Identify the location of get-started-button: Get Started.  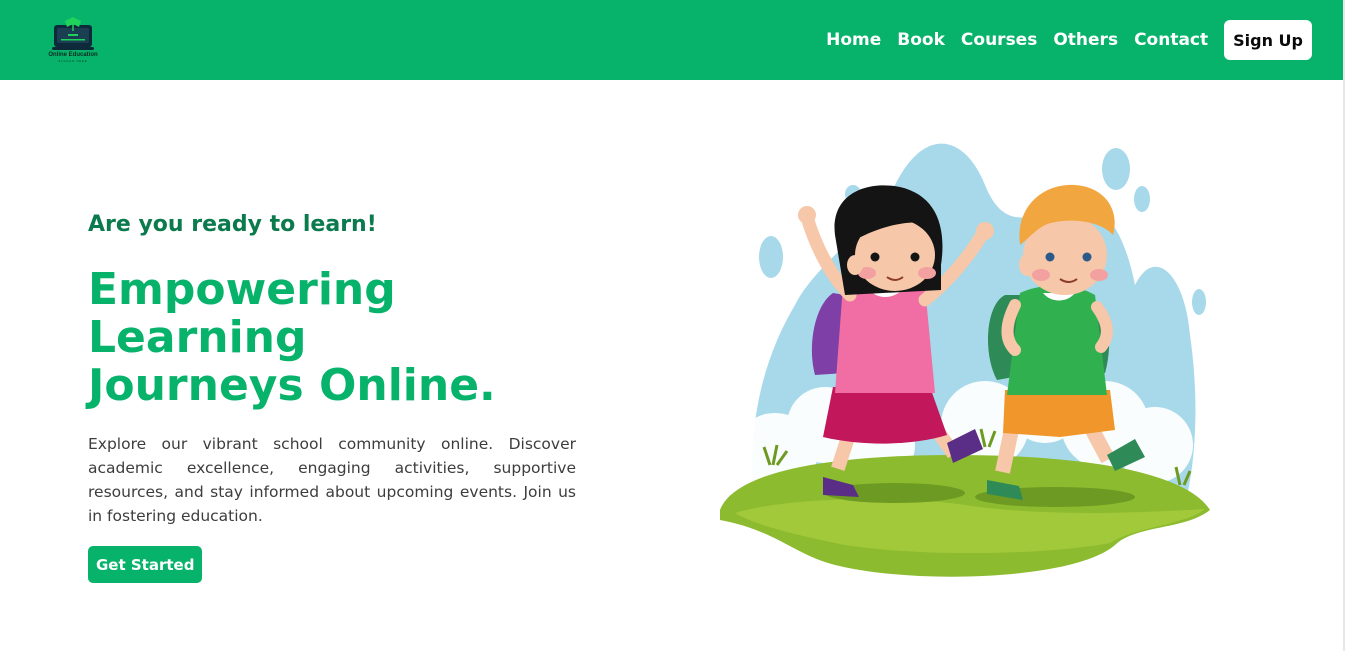
(145, 564).